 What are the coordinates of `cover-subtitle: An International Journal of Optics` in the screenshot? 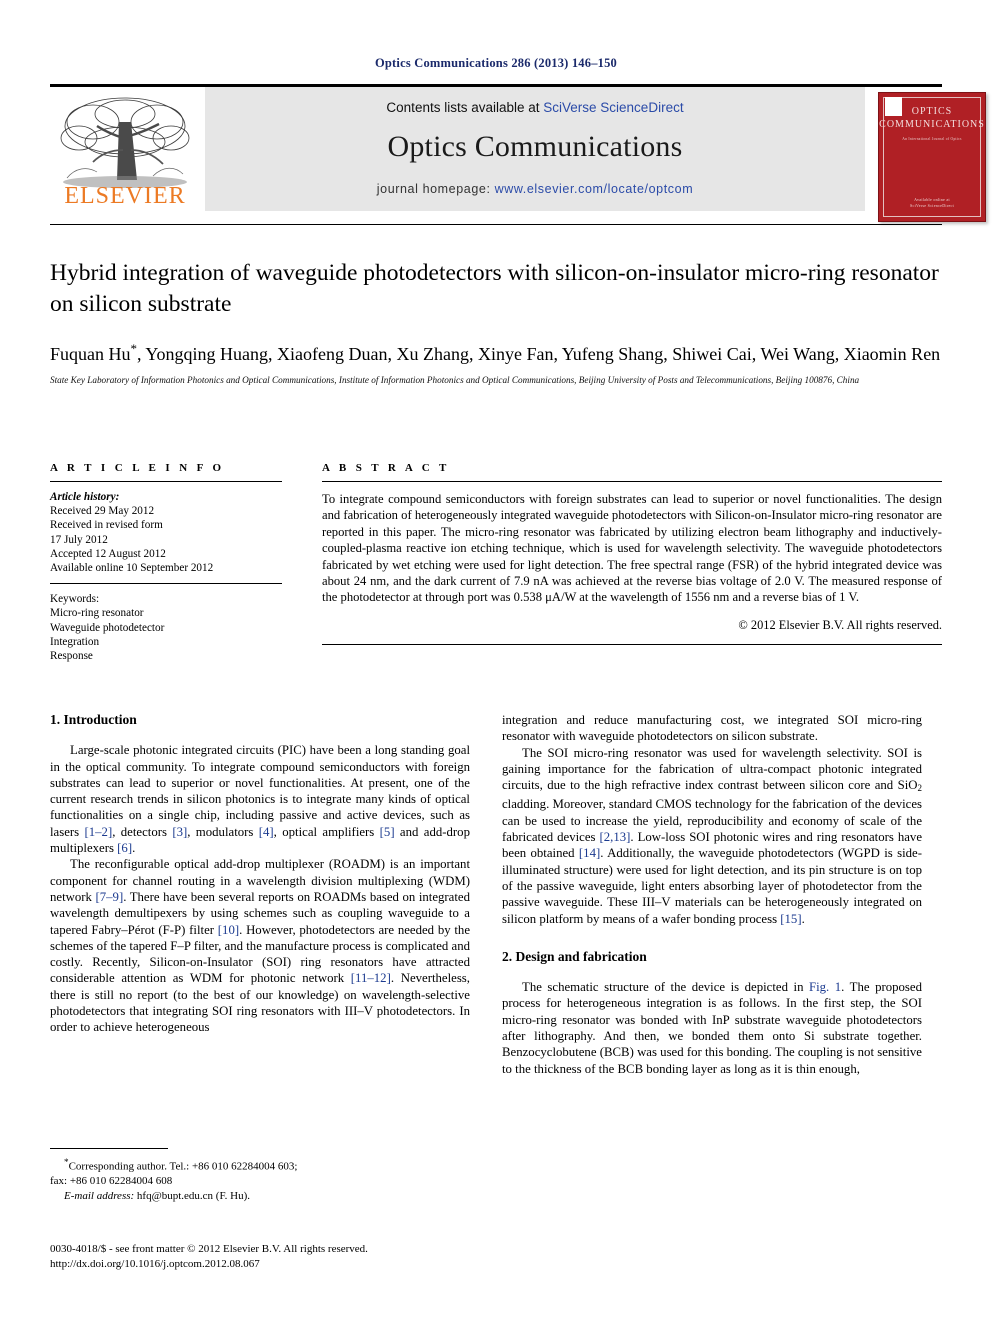 It's located at (932, 139).